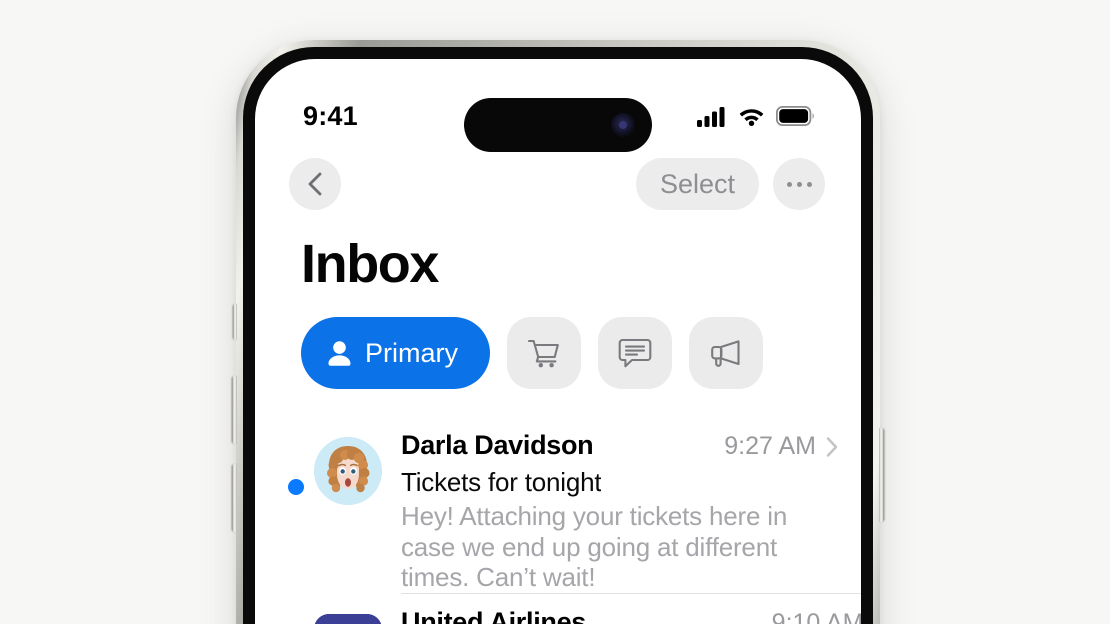  Describe the element at coordinates (623, 125) in the screenshot. I see `front-camera-icon` at that location.